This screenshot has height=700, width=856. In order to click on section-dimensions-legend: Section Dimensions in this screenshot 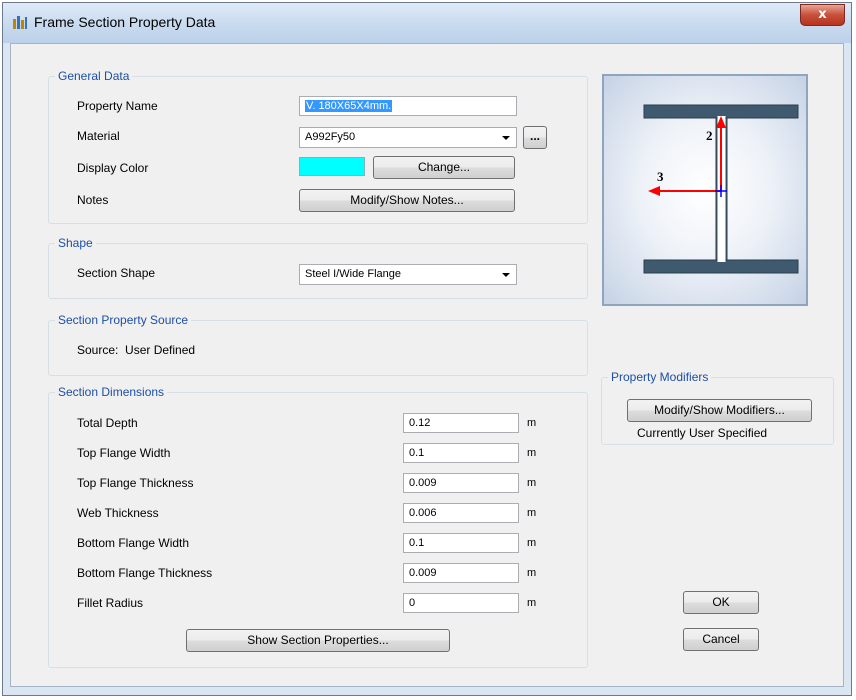, I will do `click(111, 392)`.